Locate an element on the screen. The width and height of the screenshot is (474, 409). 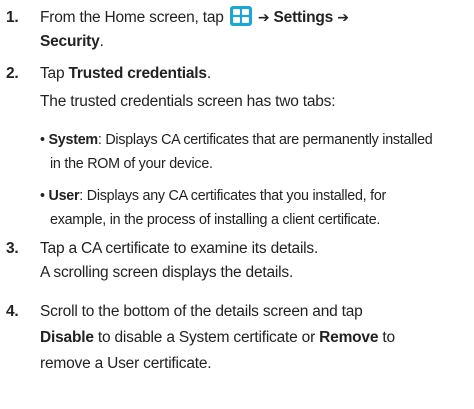
apps-grid-icon is located at coordinates (240, 16).